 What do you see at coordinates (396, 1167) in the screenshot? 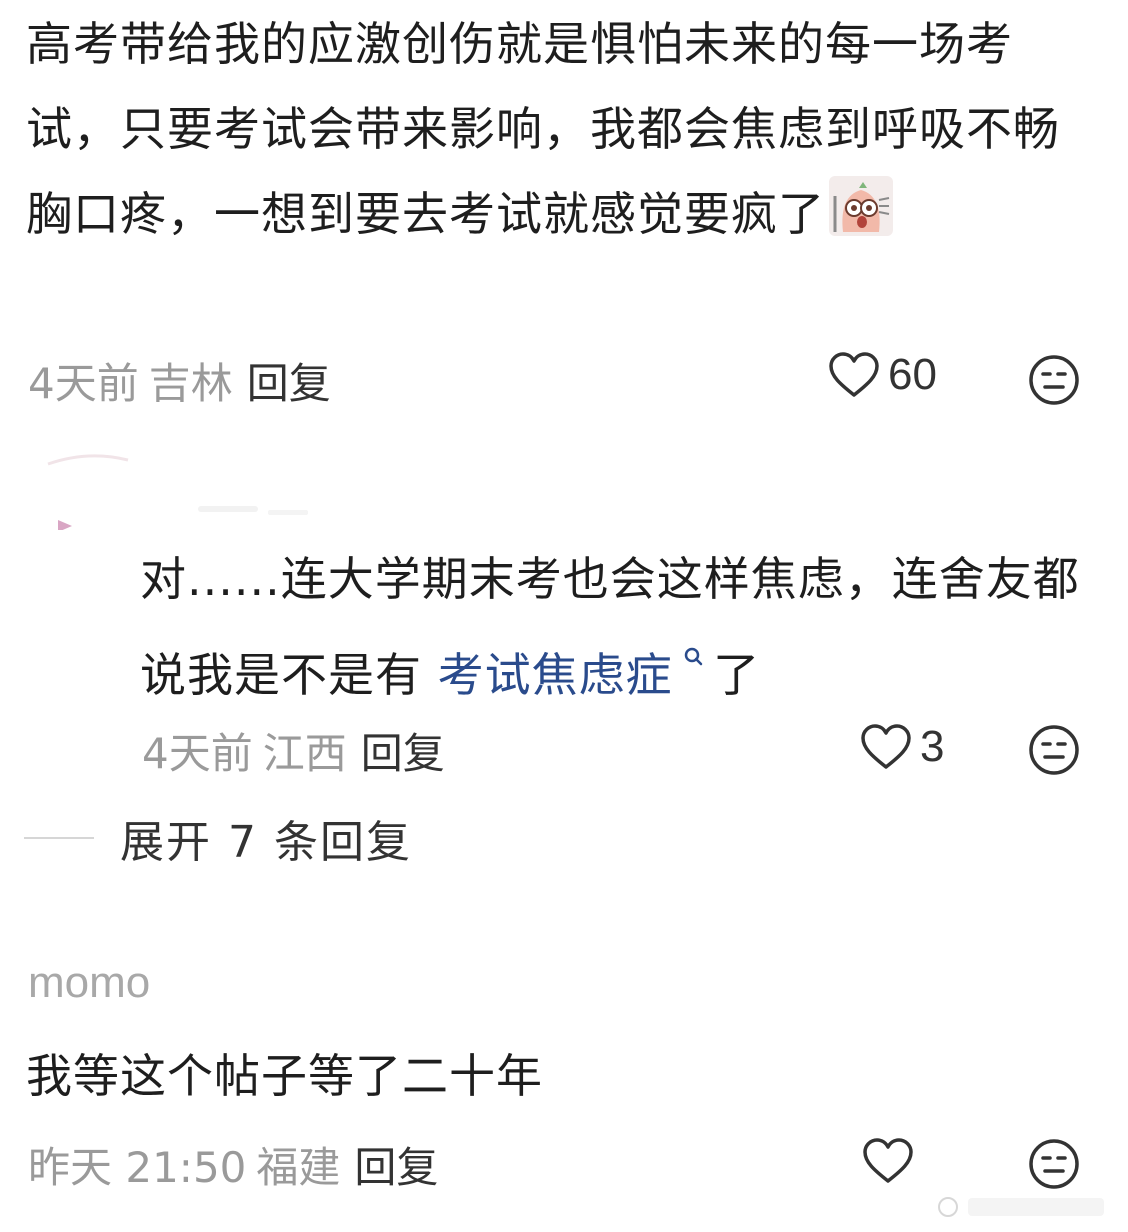
I see `comment-2-reply-button: 回复` at bounding box center [396, 1167].